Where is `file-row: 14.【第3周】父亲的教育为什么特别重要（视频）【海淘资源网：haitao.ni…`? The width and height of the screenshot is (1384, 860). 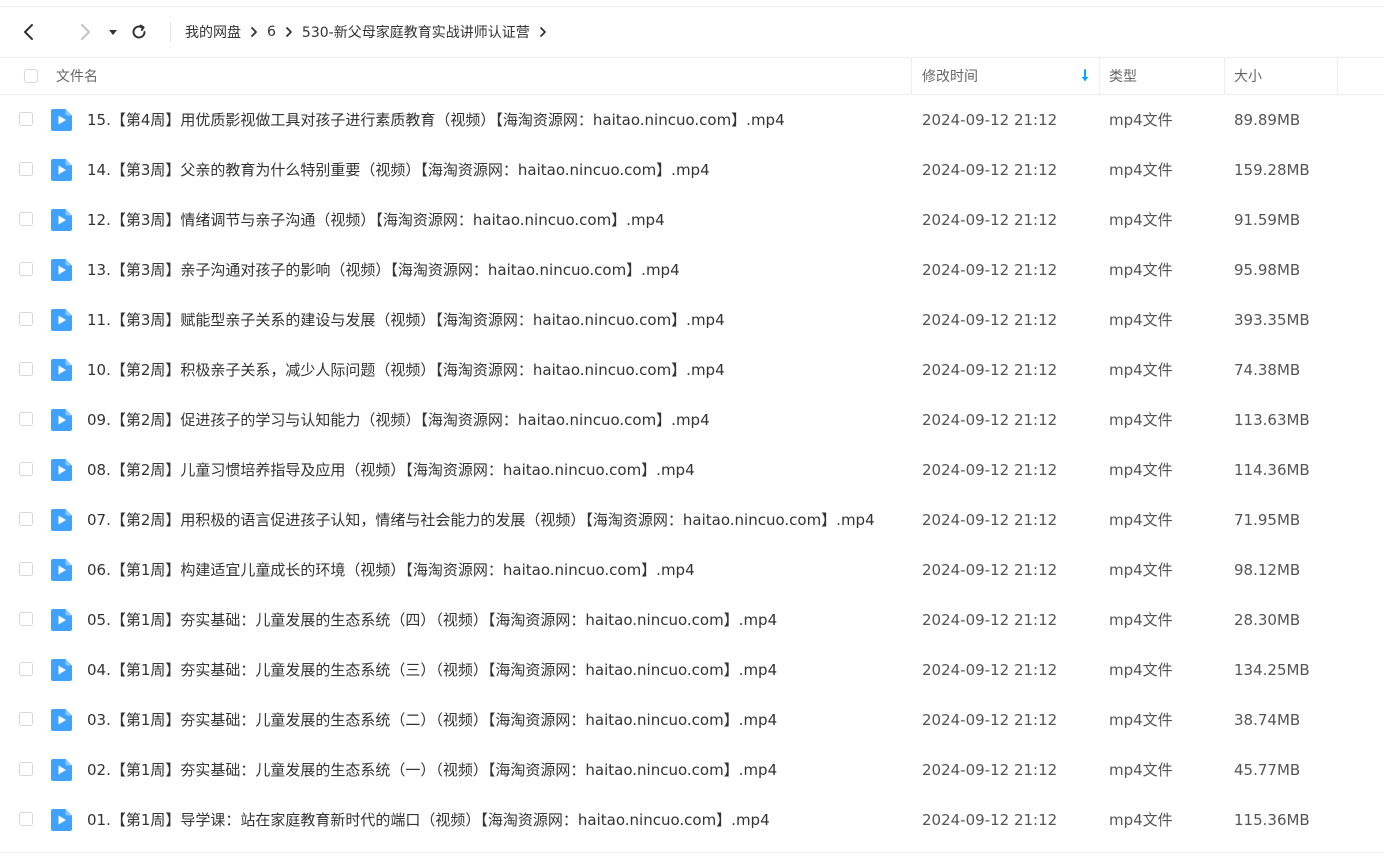
file-row: 14.【第3周】父亲的教育为什么特别重要（视频）【海淘资源网：haitao.ni… is located at coordinates (692, 170).